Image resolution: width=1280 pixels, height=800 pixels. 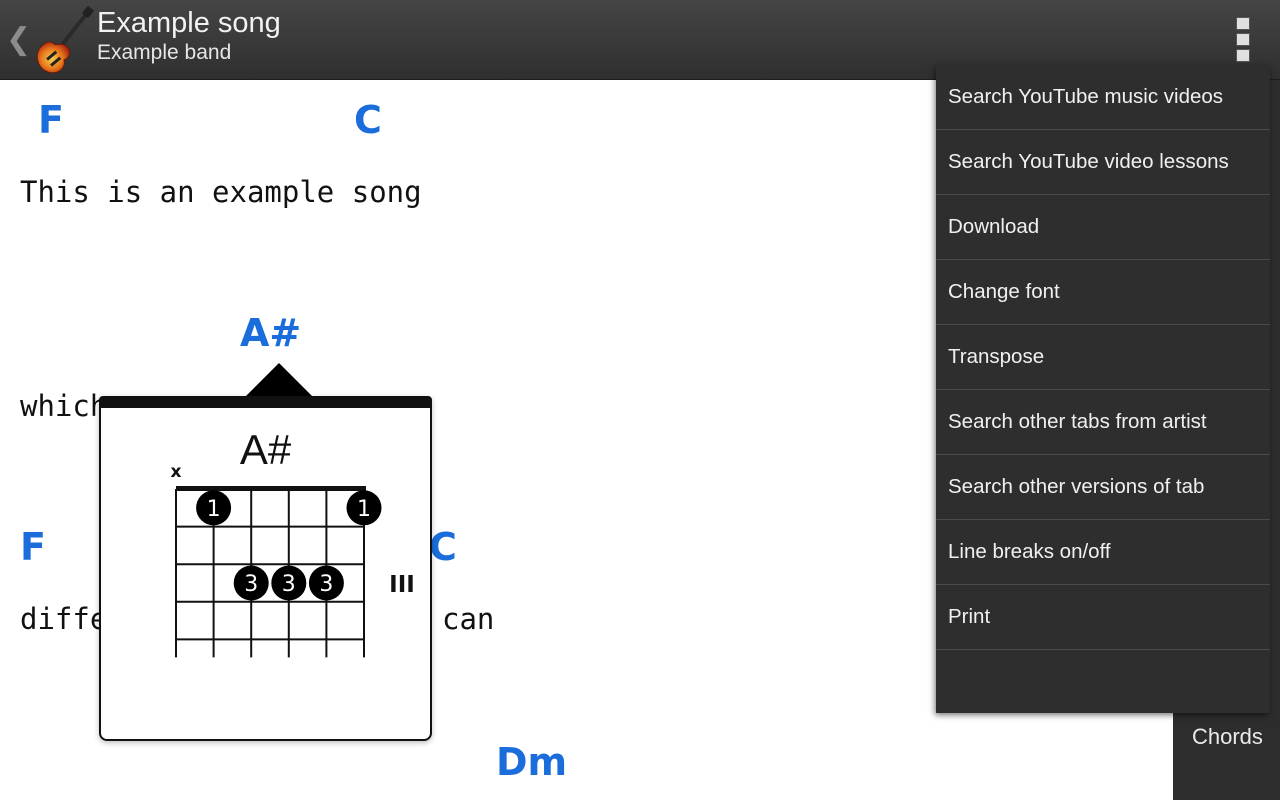 What do you see at coordinates (293, 560) in the screenshot?
I see `fretboard-diagram: xIII1 13 3 3` at bounding box center [293, 560].